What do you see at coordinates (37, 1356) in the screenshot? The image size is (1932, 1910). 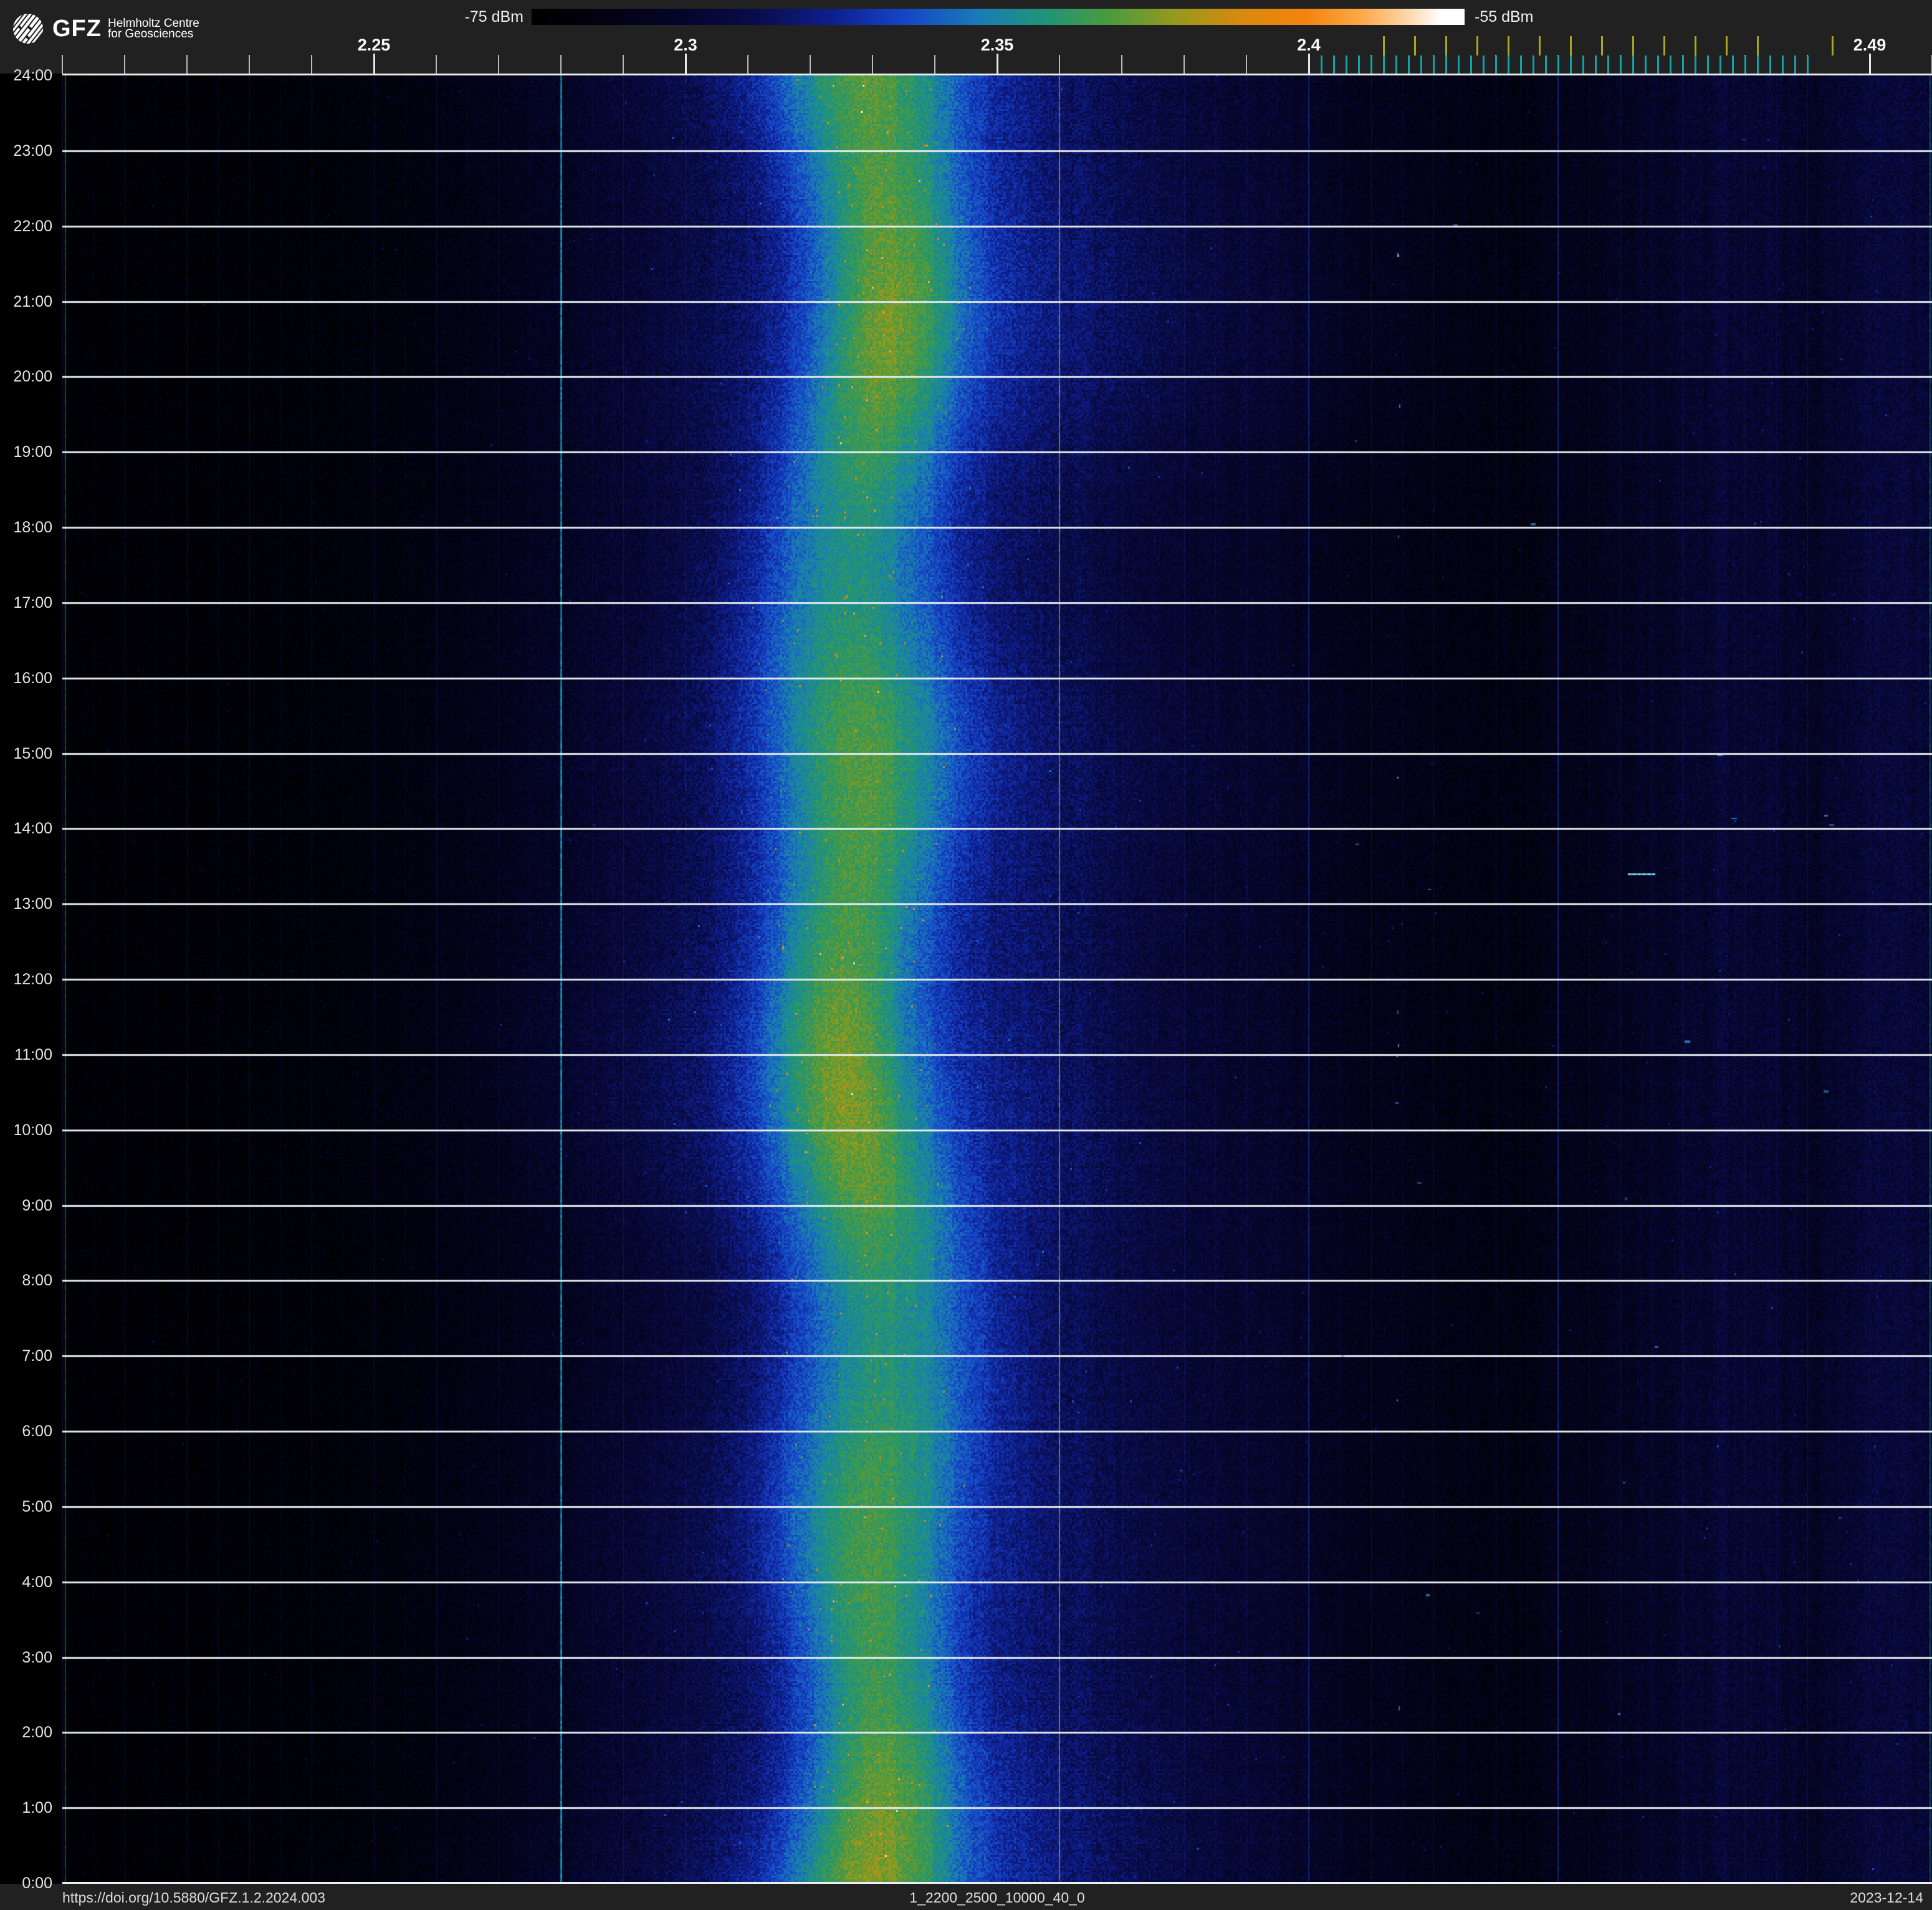 I see `time-axis-label: 7:00` at bounding box center [37, 1356].